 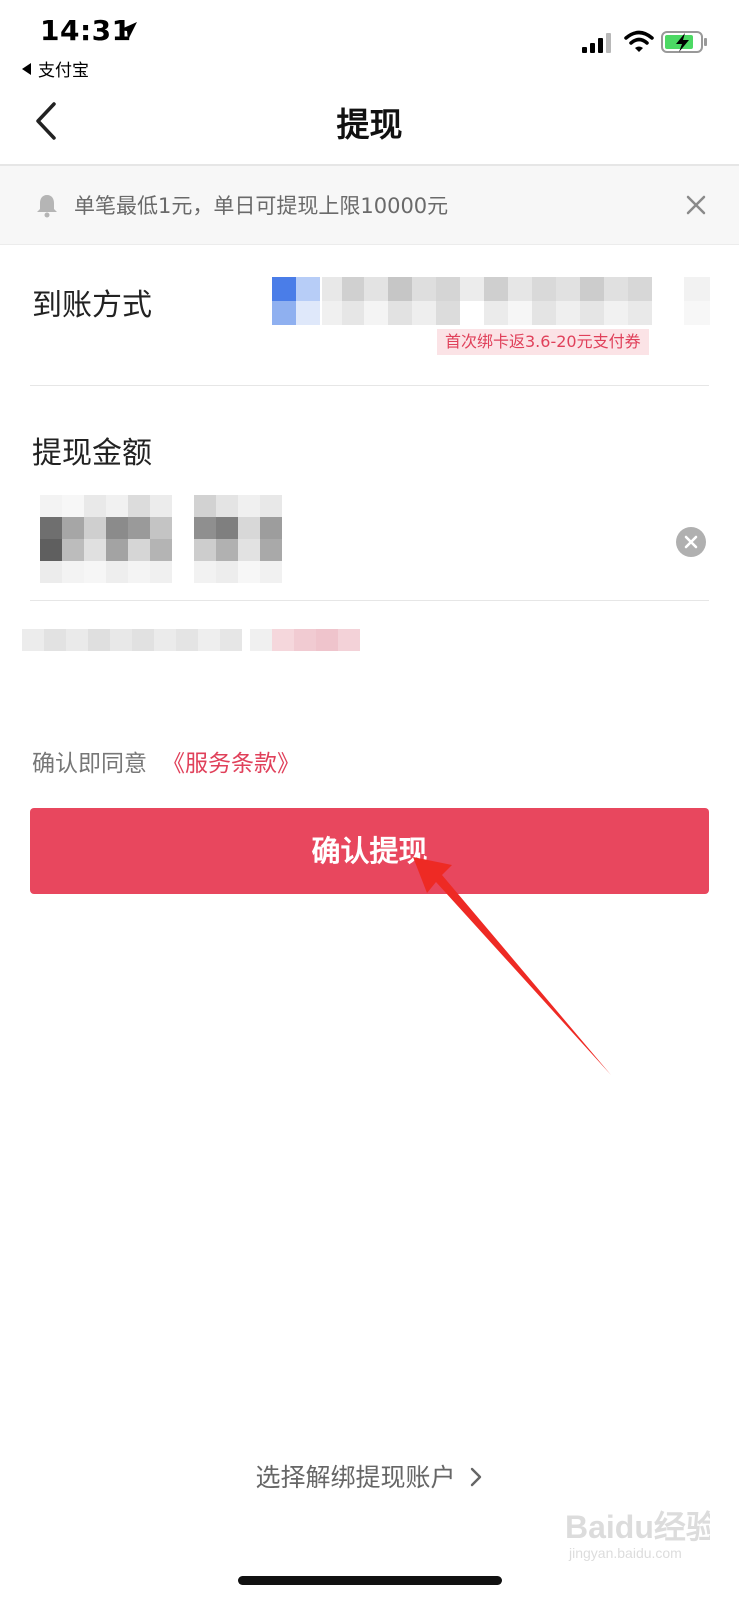 I want to click on cellular-signal-icon, so click(x=596, y=43).